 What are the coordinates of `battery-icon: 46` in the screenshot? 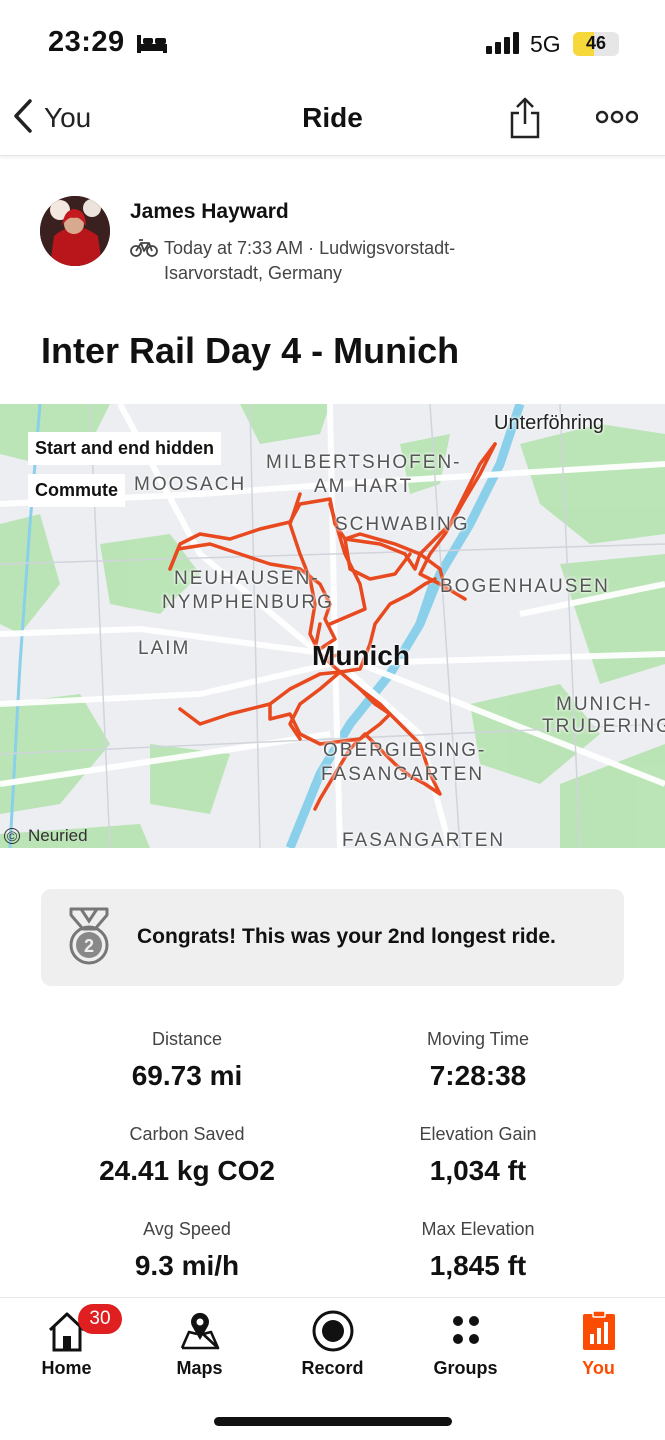 It's located at (596, 44).